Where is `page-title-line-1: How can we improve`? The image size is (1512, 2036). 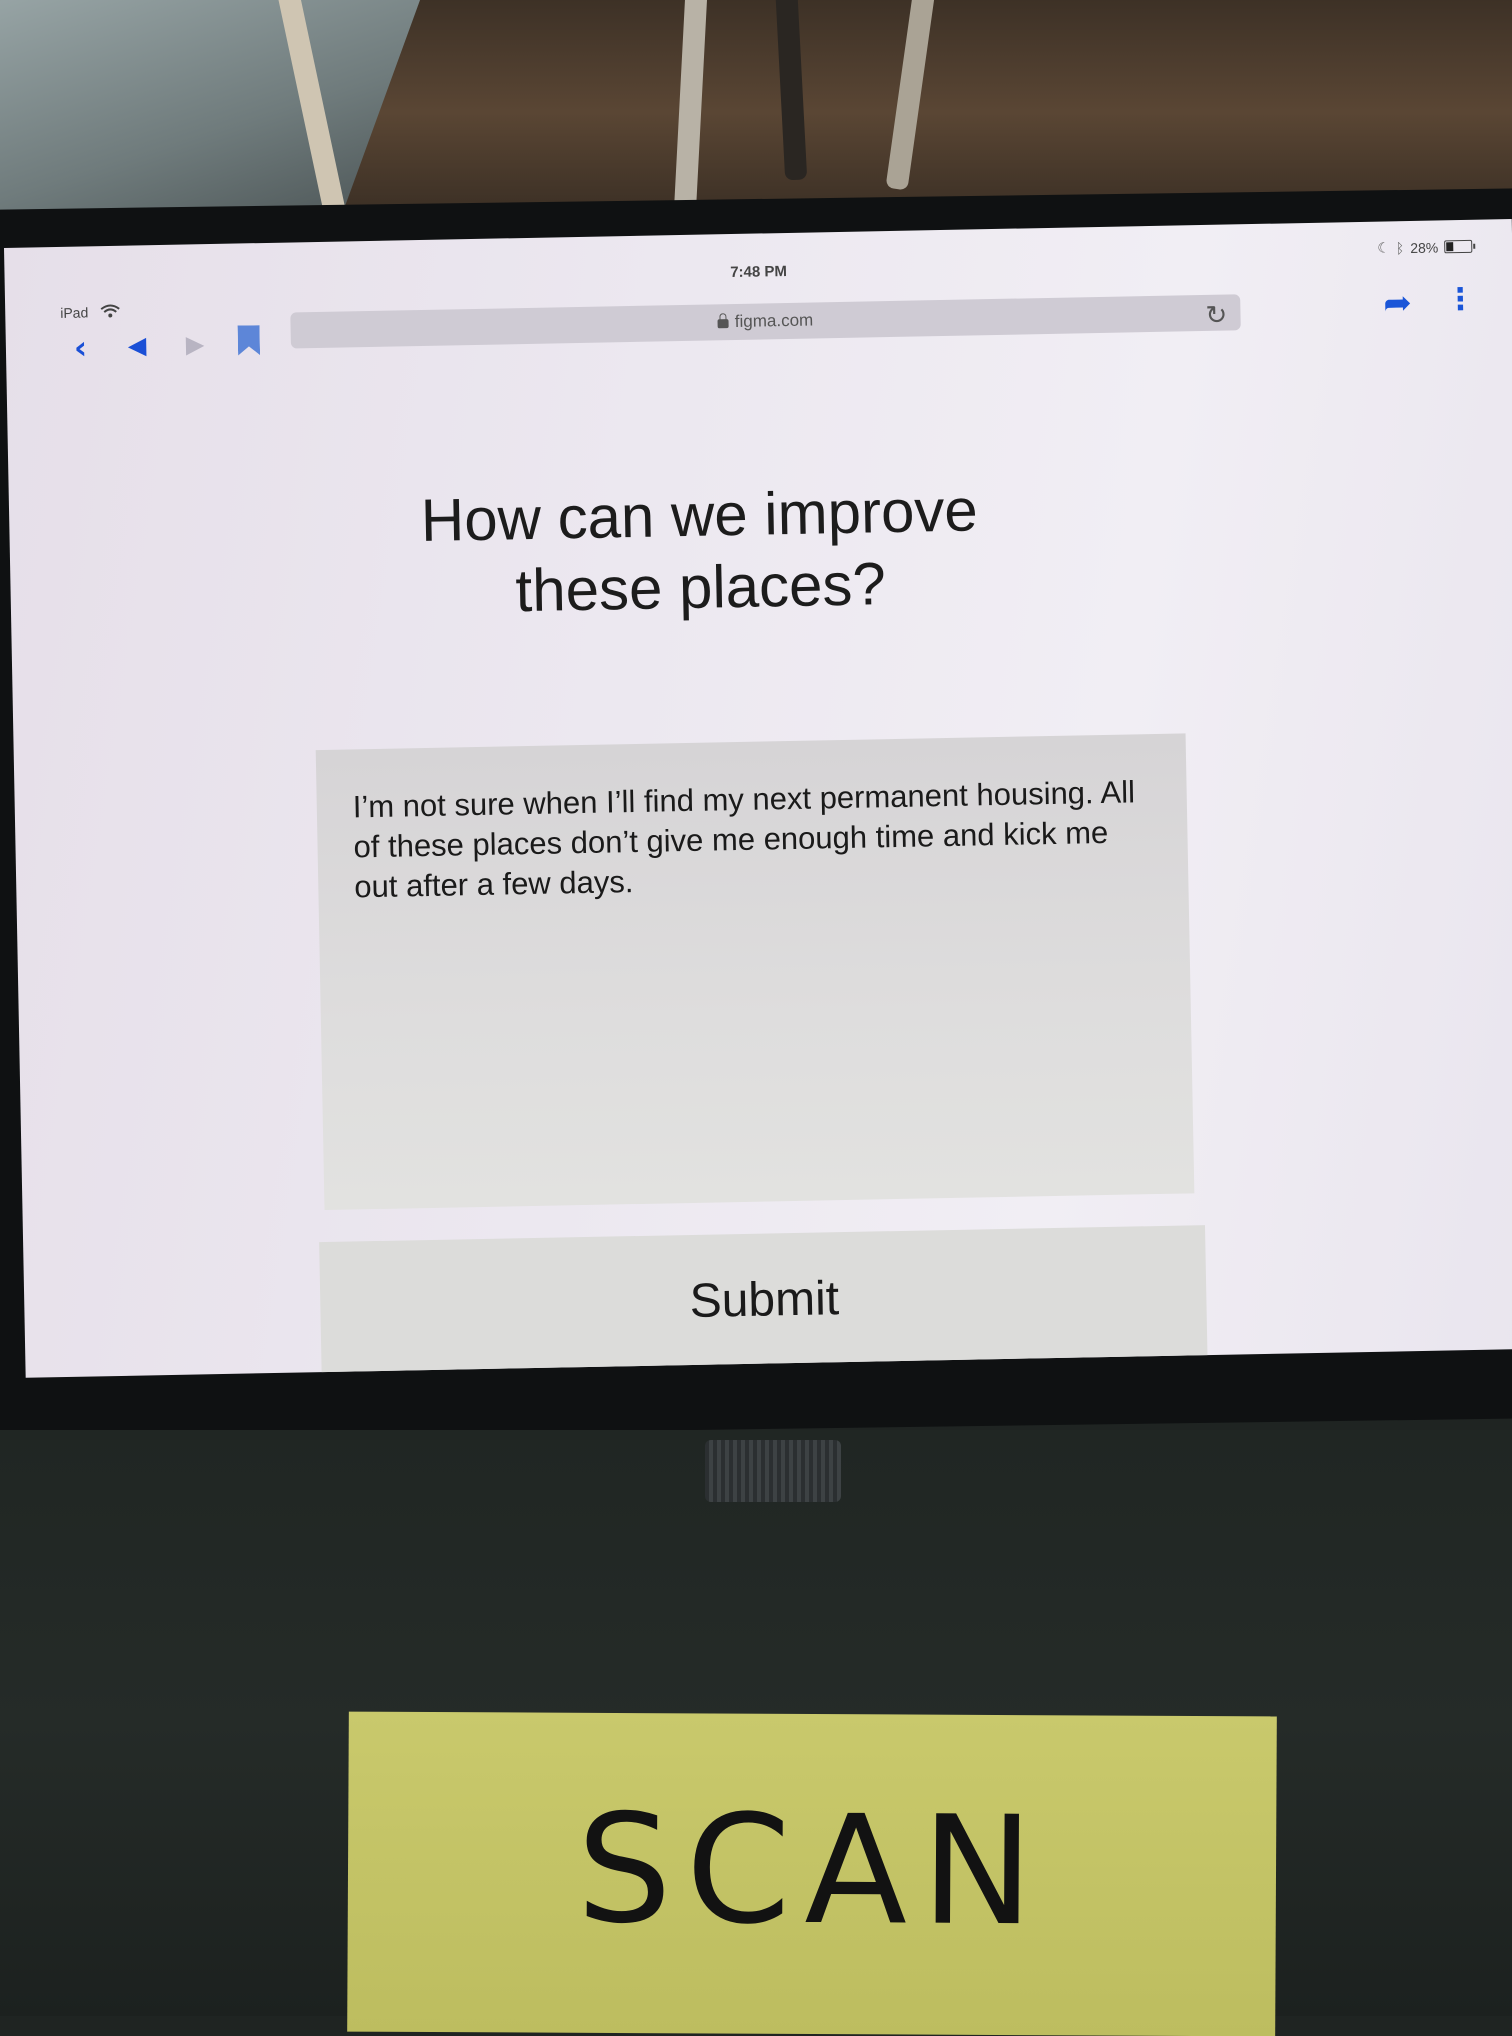
page-title-line-1: How can we improve is located at coordinates (699, 515).